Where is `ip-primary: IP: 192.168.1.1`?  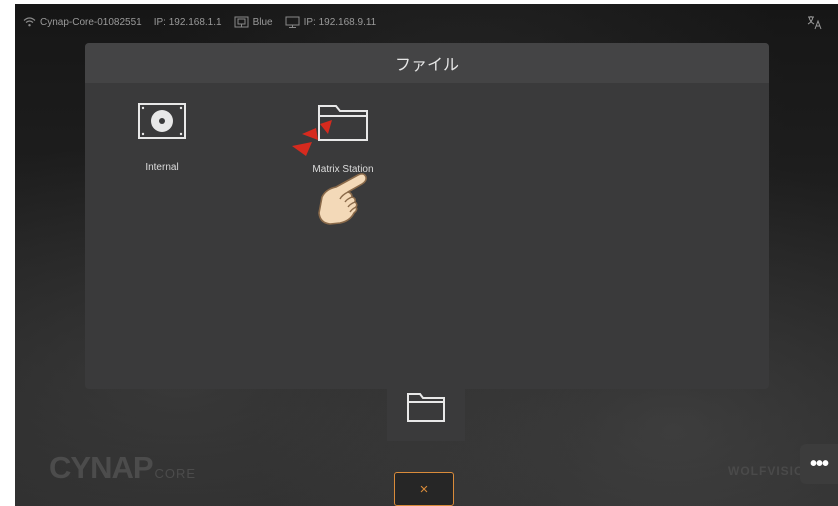 ip-primary: IP: 192.168.1.1 is located at coordinates (187, 22).